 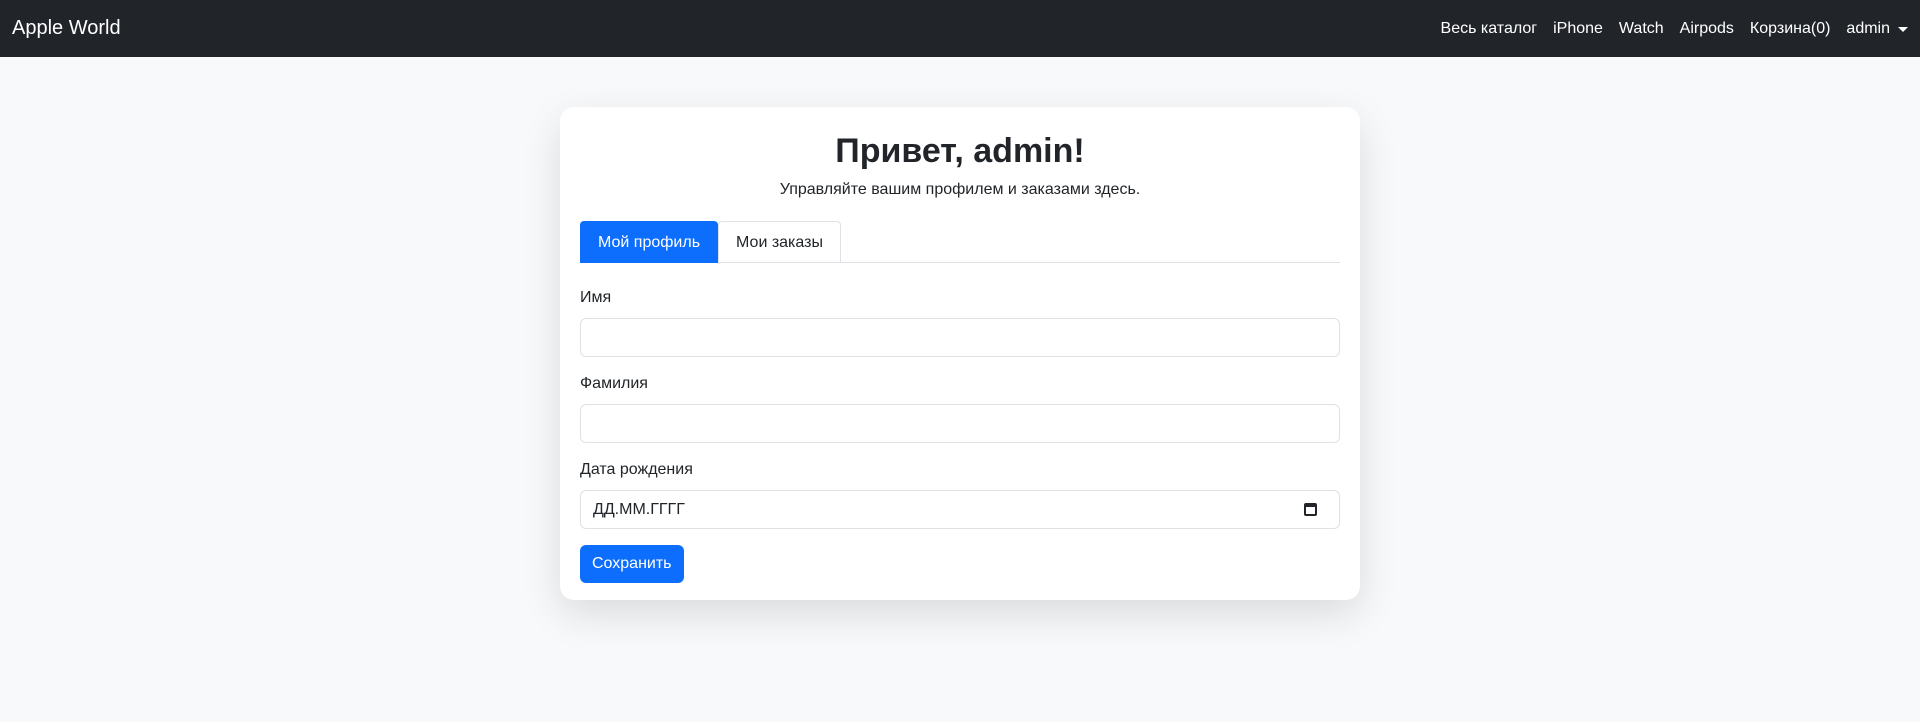 What do you see at coordinates (632, 564) in the screenshot?
I see `save-button: Сохранить` at bounding box center [632, 564].